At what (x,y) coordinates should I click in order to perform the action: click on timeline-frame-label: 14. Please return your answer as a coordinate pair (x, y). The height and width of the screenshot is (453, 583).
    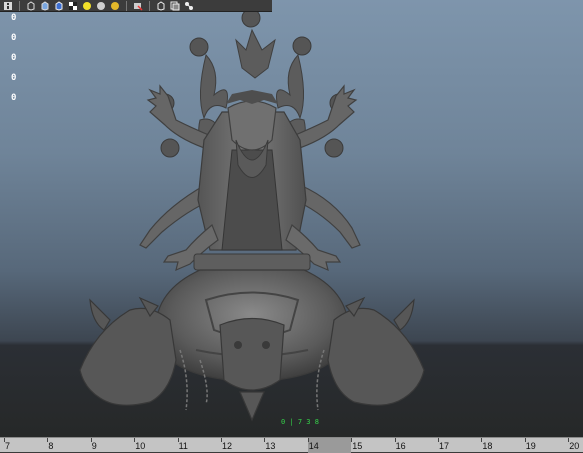
    Looking at the image, I should click on (313, 446).